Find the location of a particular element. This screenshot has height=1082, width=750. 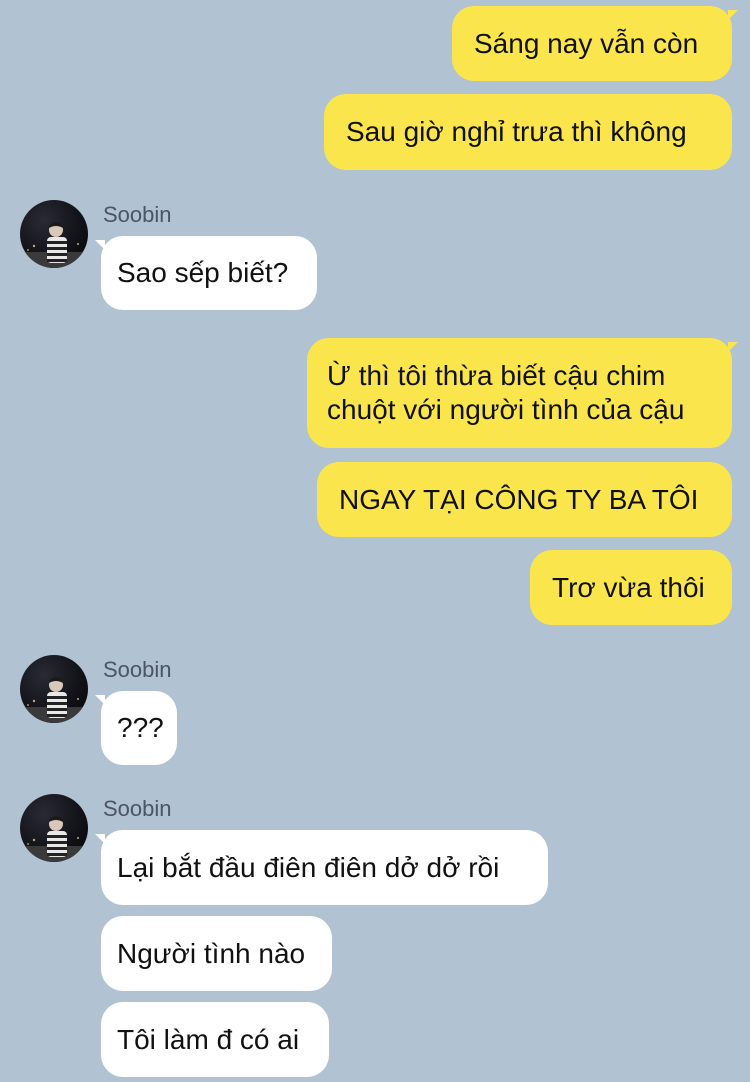

message-text: Sau giờ nghỉ trưa thì không is located at coordinates (516, 131).